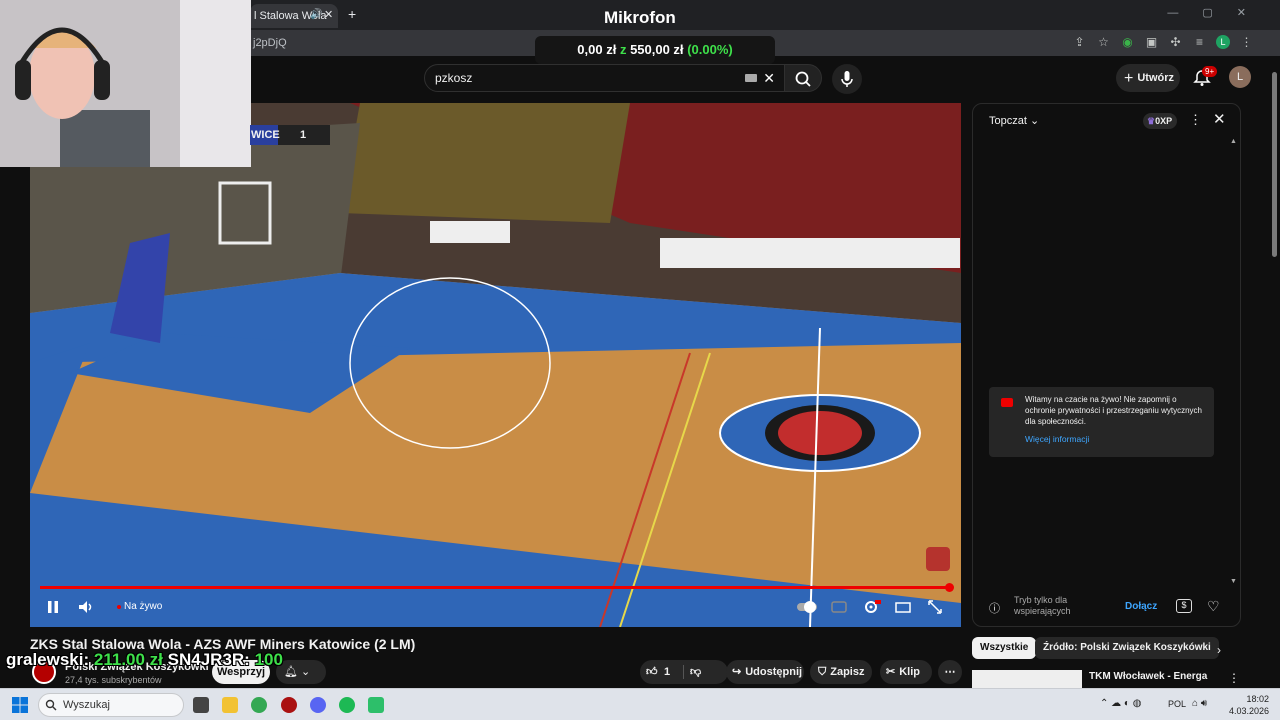  Describe the element at coordinates (1246, 43) in the screenshot. I see `browser-menu-icon: ⋮` at that location.